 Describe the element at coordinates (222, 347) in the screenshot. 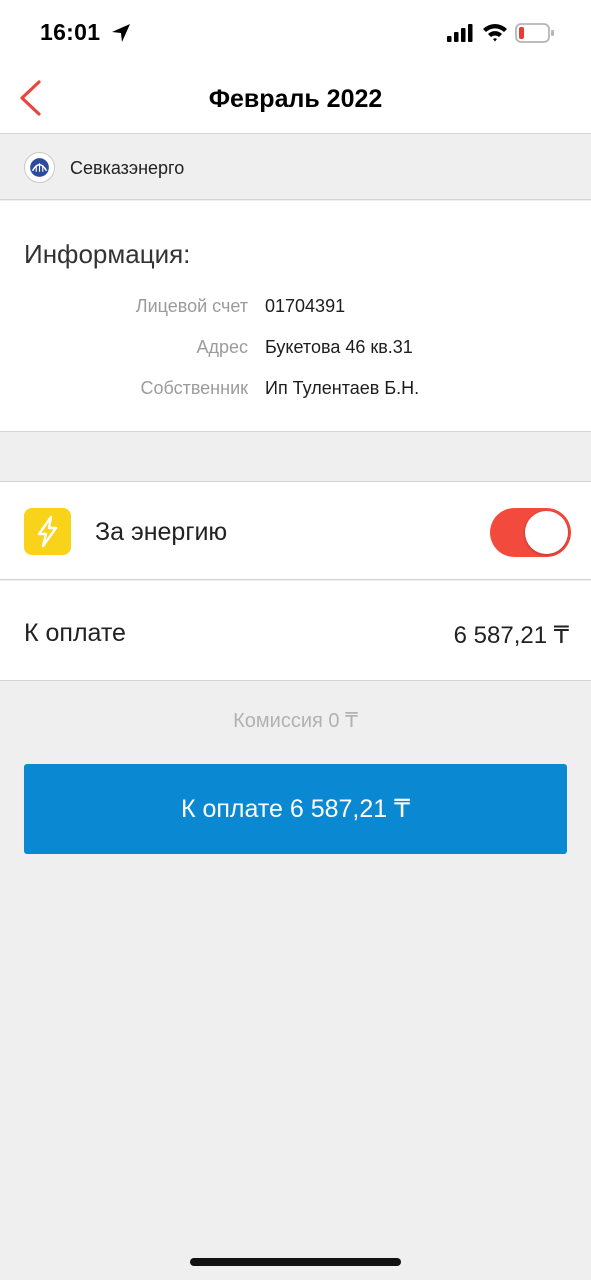

I see `info-label: Адрес` at that location.